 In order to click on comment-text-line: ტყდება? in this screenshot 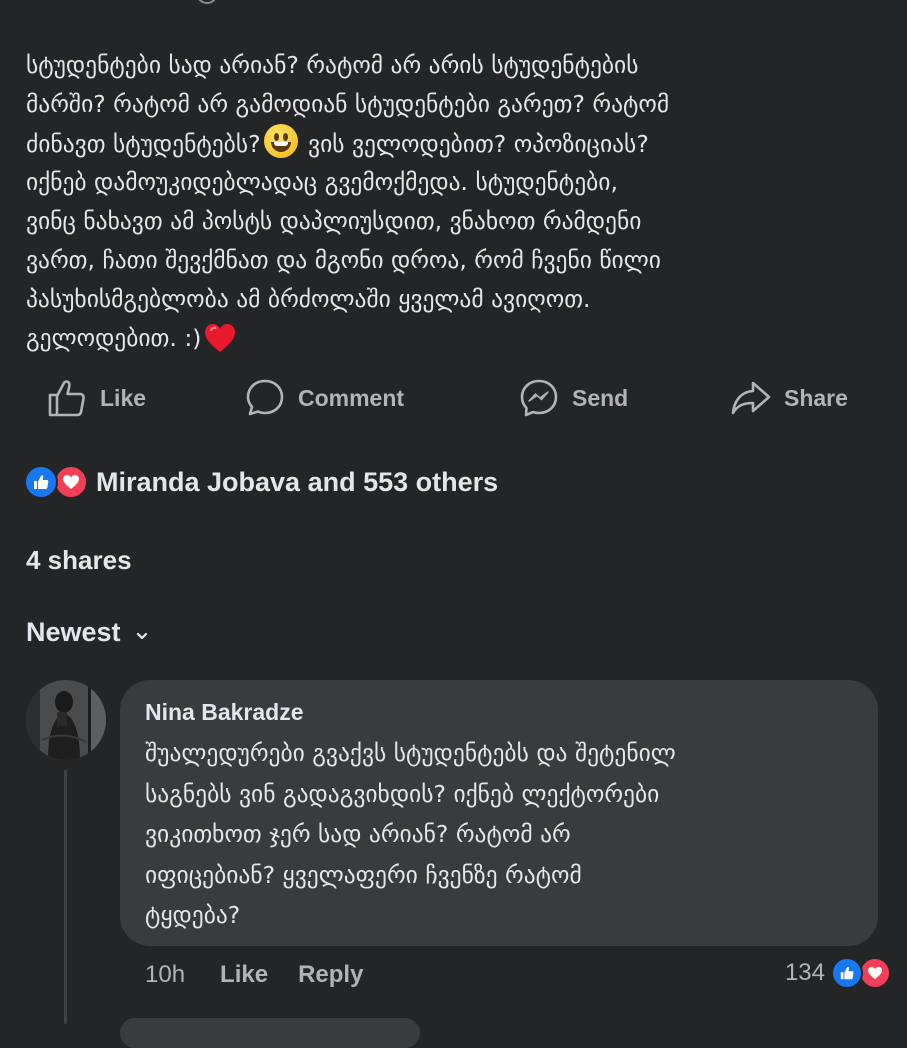, I will do `click(193, 915)`.